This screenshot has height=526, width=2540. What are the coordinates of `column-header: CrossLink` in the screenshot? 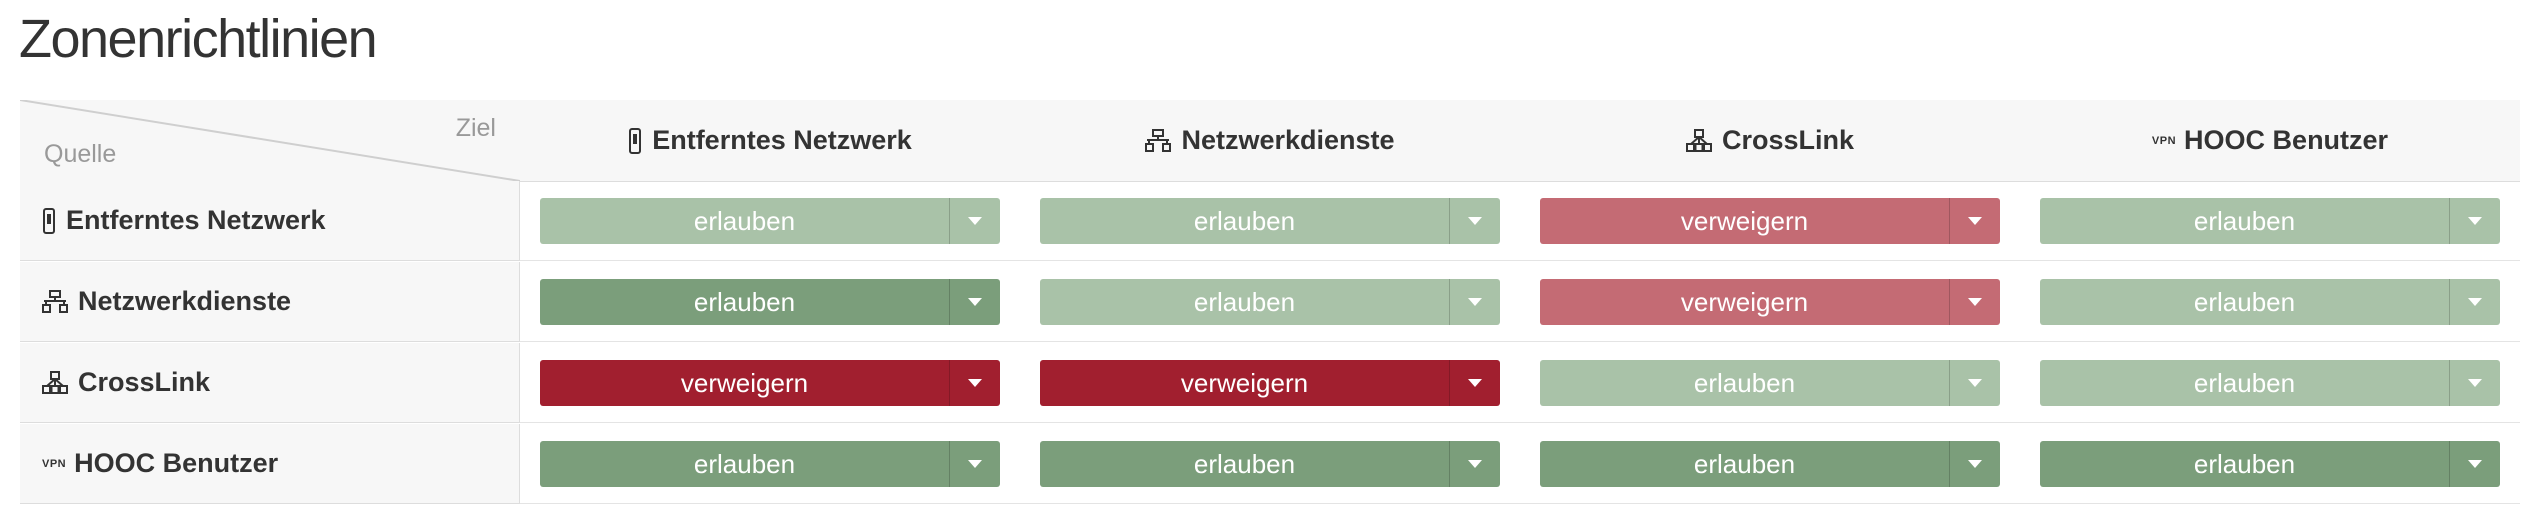 It's located at (1770, 141).